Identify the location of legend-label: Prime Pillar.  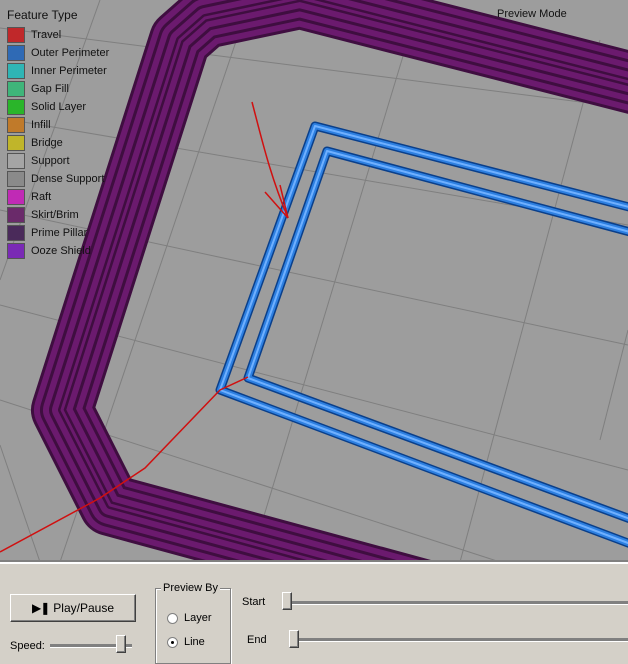
(59, 233).